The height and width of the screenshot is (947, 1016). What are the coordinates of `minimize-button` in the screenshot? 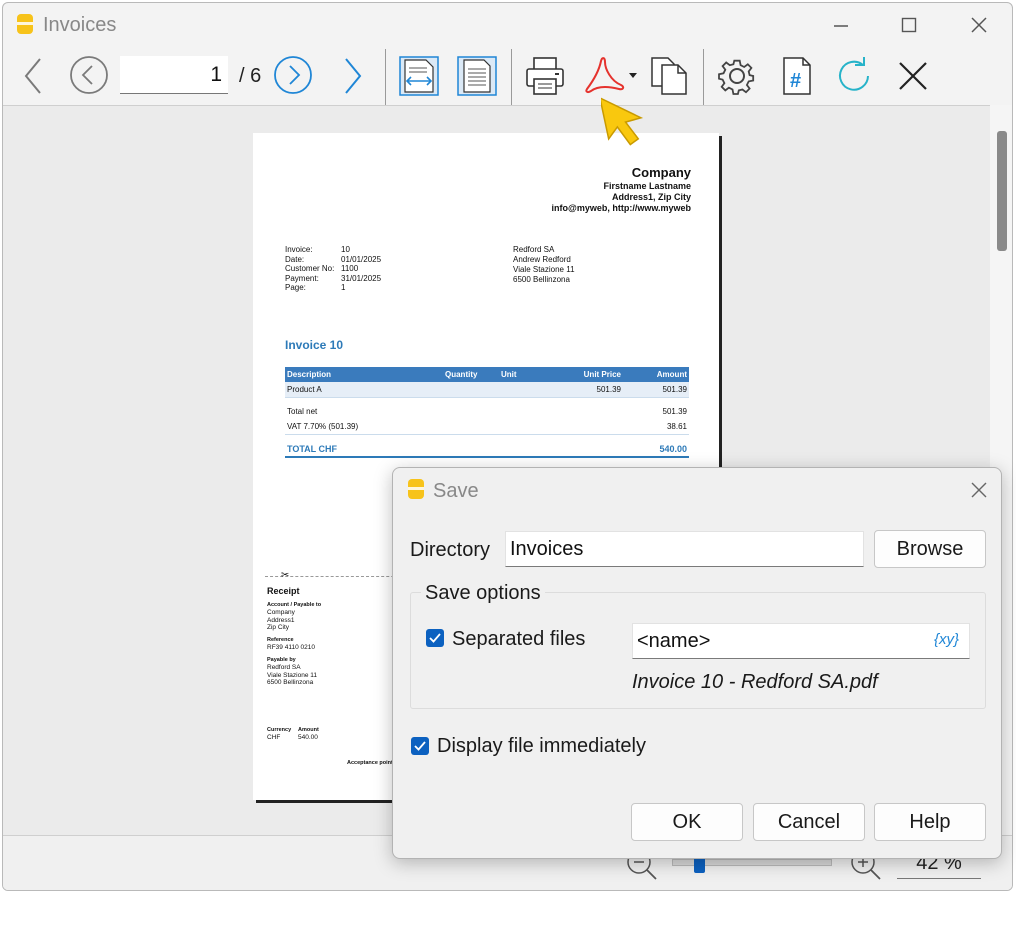 It's located at (841, 25).